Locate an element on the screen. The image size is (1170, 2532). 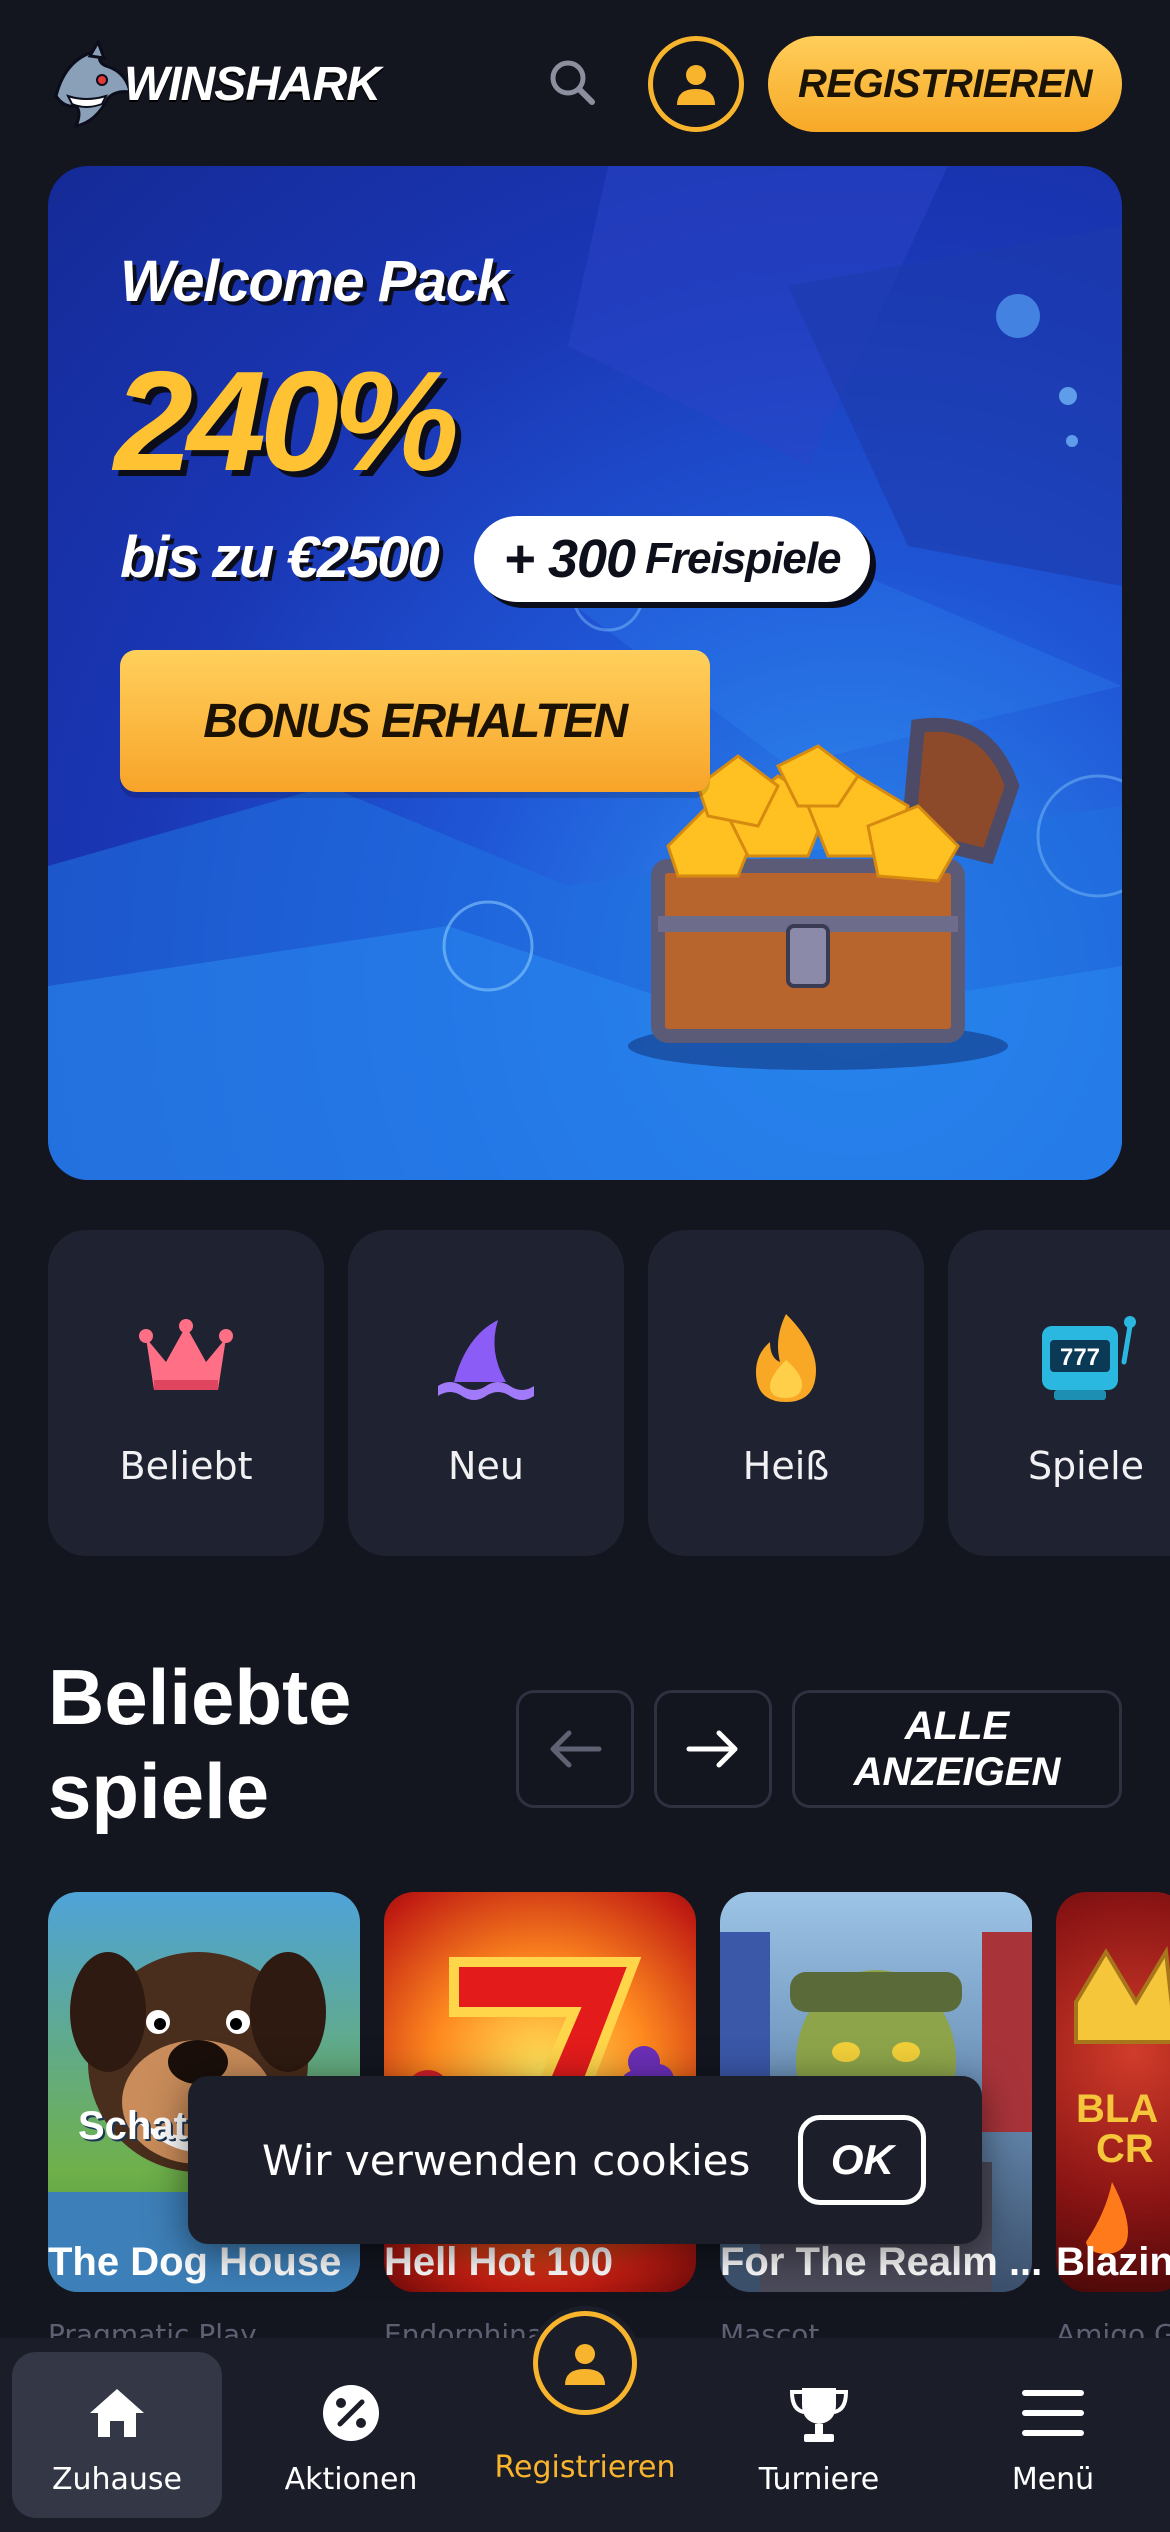
free-spins-badge: + 300 Freispiele is located at coordinates (672, 559).